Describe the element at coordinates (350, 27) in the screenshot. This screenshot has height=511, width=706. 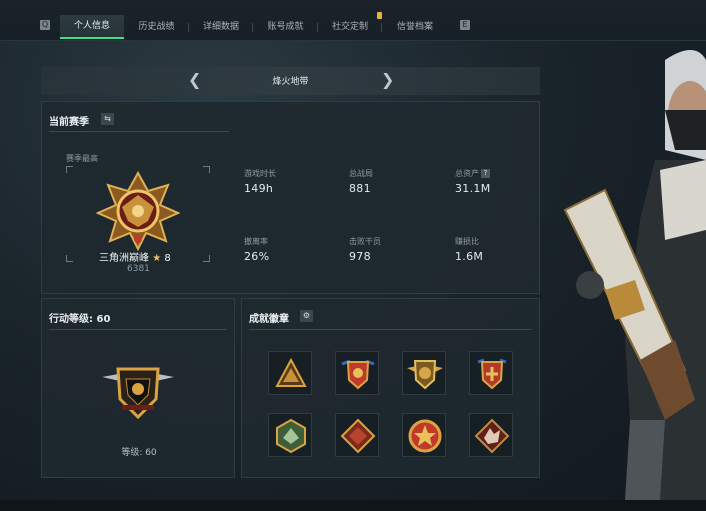
I see `tab-social-custom: 社交定制` at that location.